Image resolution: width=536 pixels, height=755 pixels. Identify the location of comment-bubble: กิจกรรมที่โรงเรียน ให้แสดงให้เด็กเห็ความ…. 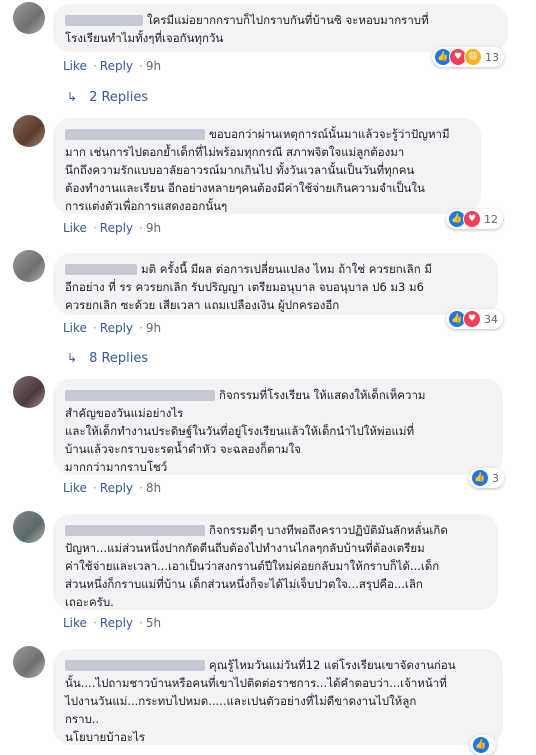
(278, 427).